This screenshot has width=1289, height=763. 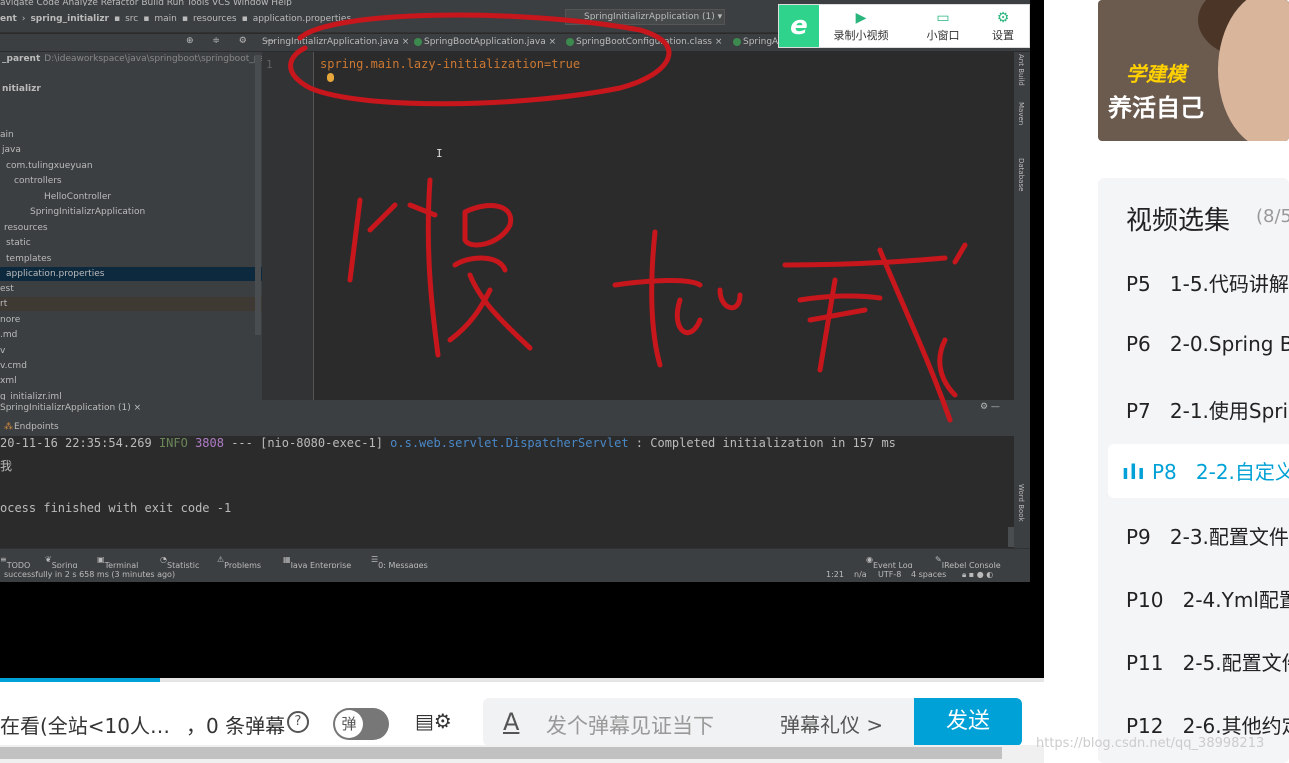 I want to click on jrebel-console-tab: ✎ JRebel Console, so click(x=968, y=562).